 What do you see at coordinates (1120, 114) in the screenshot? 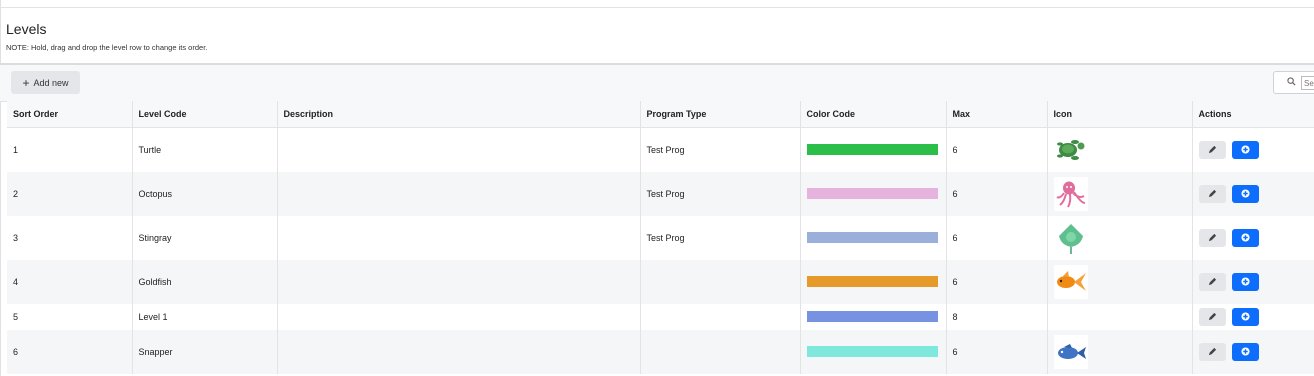
I see `column-header-icon: Icon` at bounding box center [1120, 114].